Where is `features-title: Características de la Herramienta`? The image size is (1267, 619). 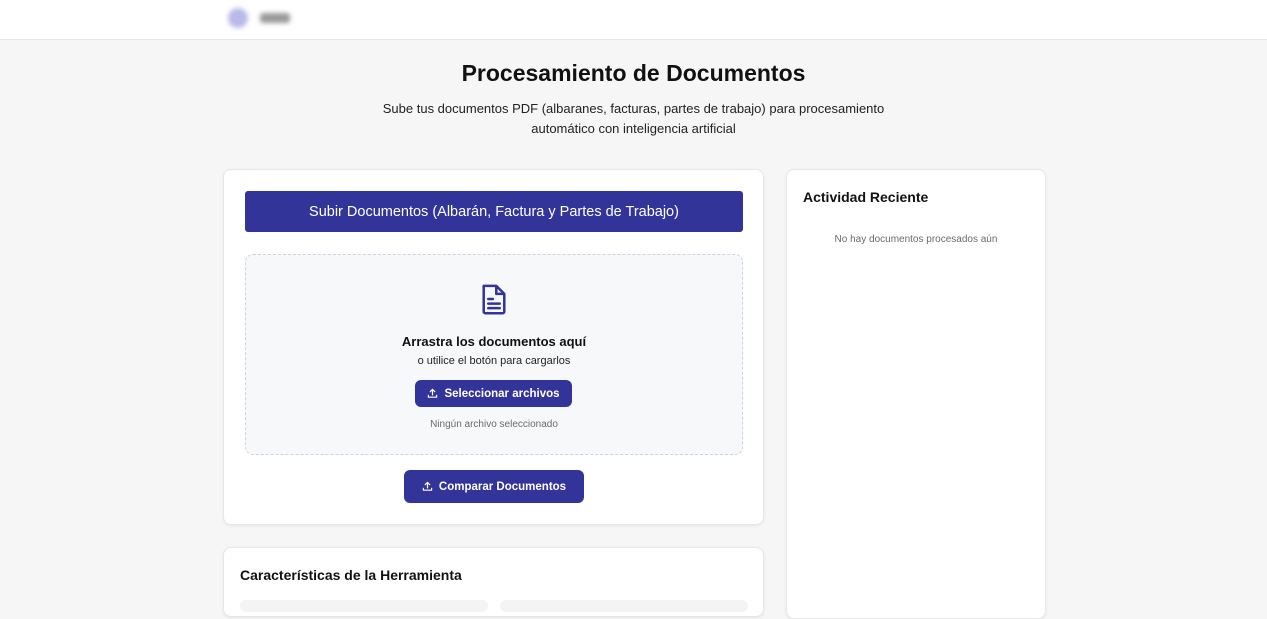
features-title: Características de la Herramienta is located at coordinates (351, 575).